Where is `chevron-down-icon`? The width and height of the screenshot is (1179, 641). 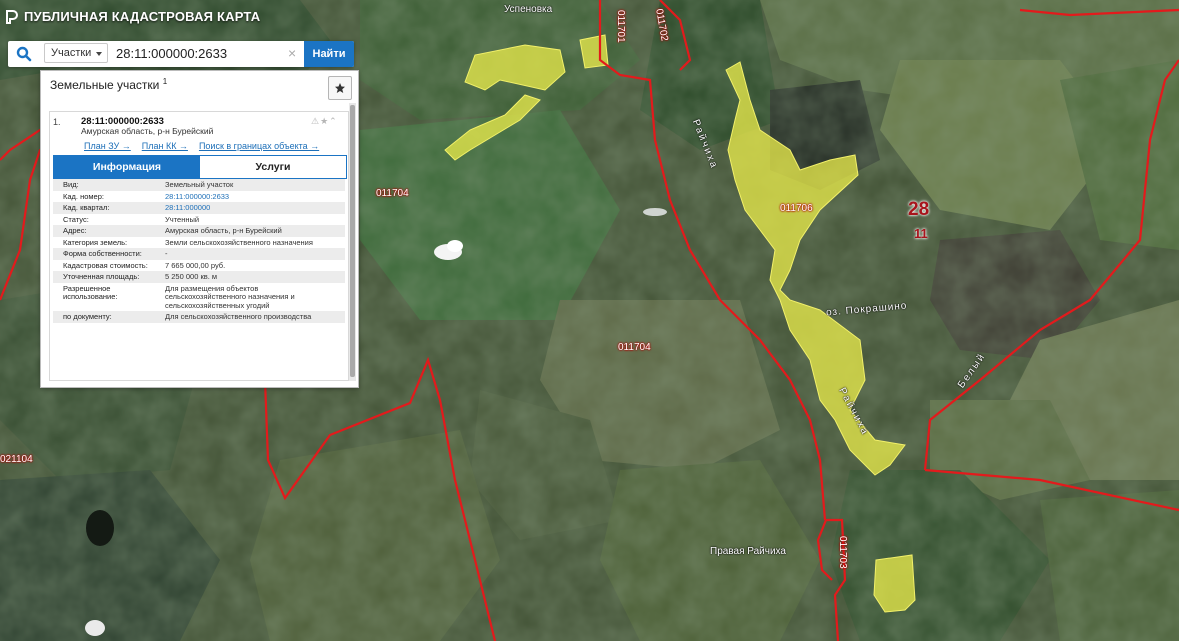
chevron-down-icon is located at coordinates (99, 54).